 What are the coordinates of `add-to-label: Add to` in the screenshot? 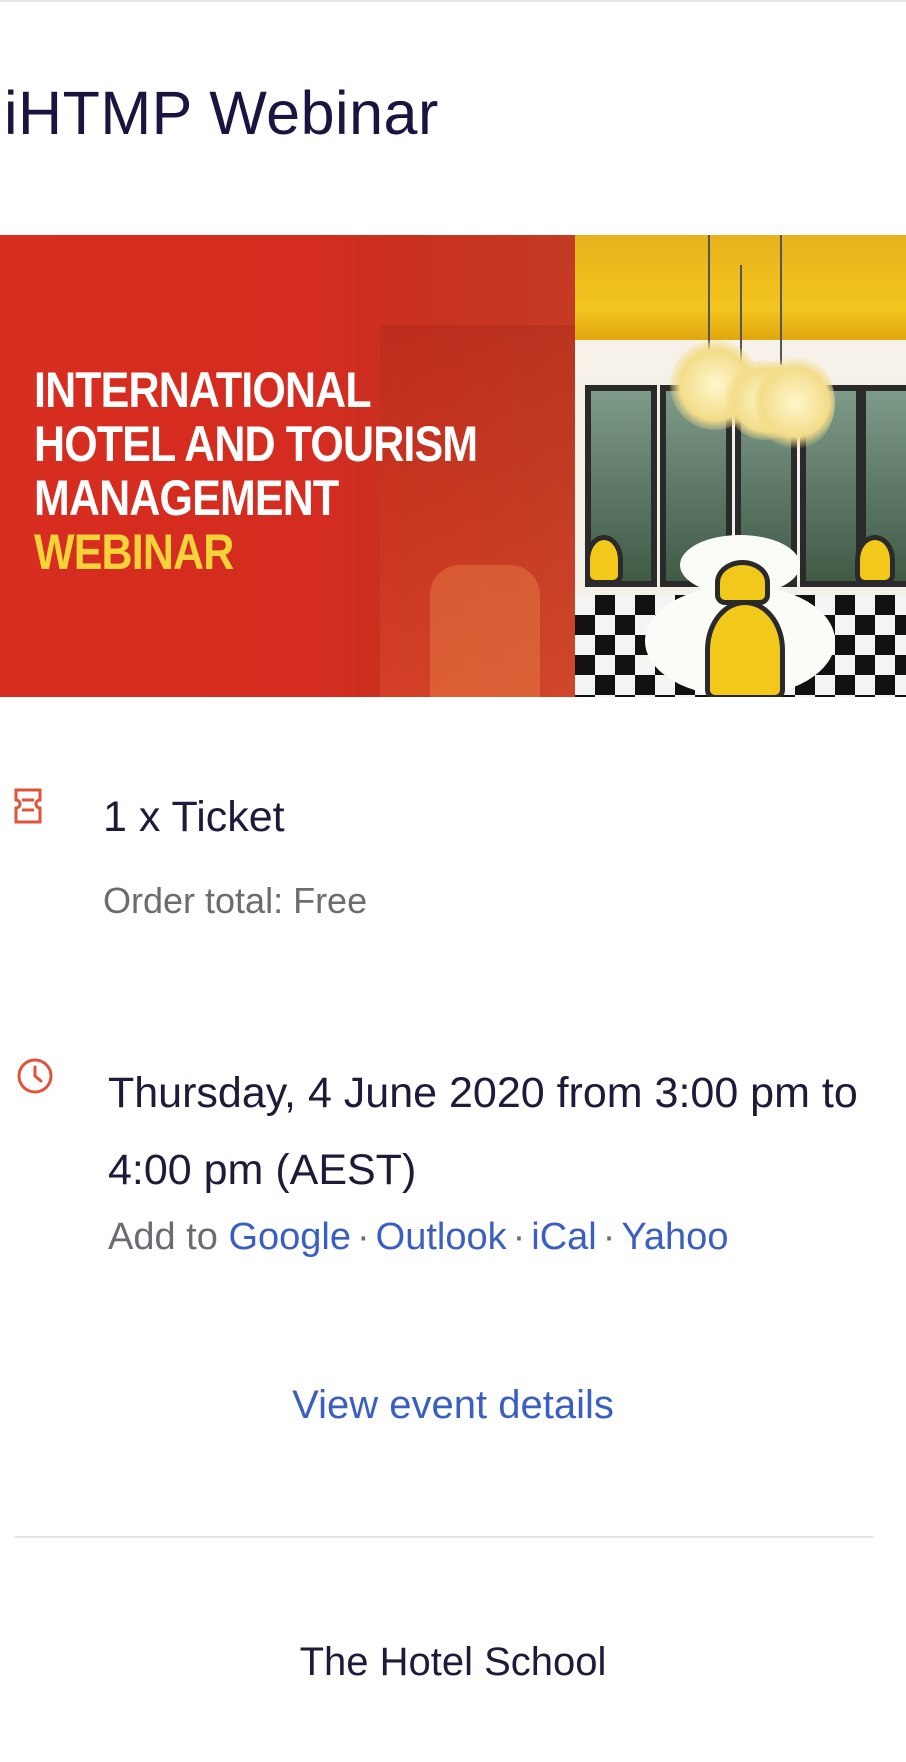 It's located at (163, 1237).